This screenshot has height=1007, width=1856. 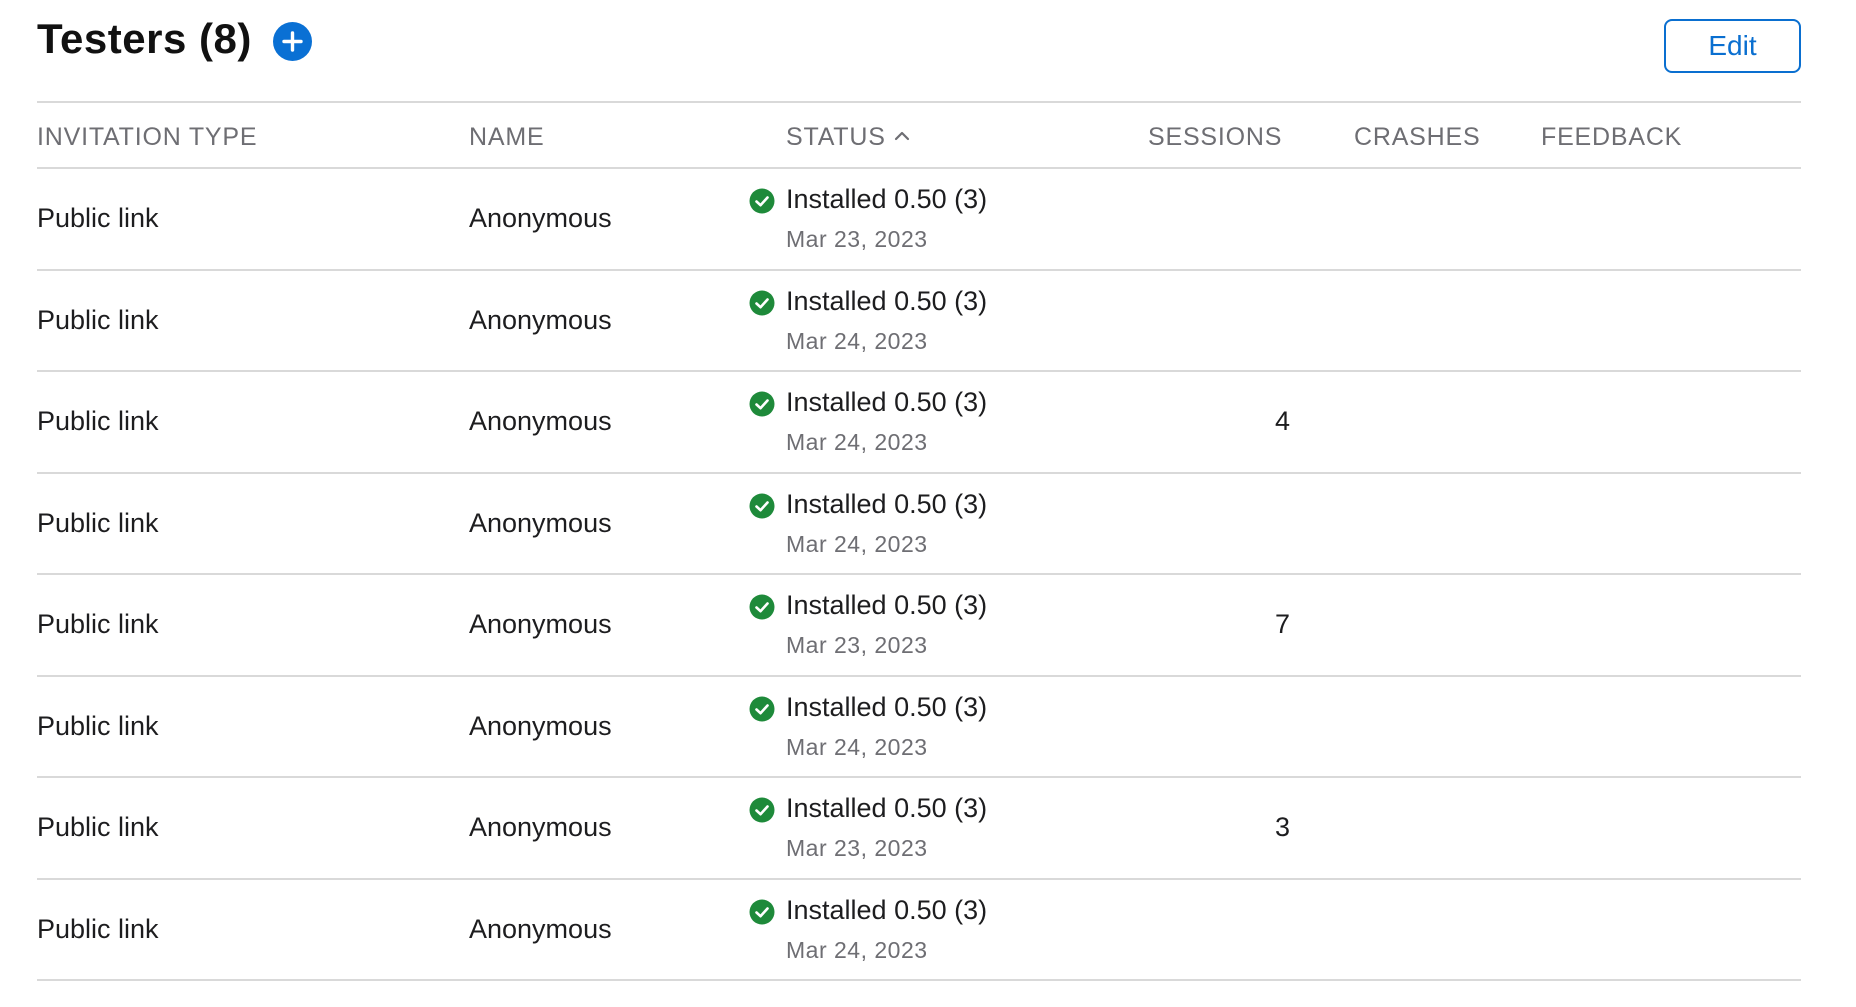 What do you see at coordinates (1282, 624) in the screenshot?
I see `sessions-cell: 7` at bounding box center [1282, 624].